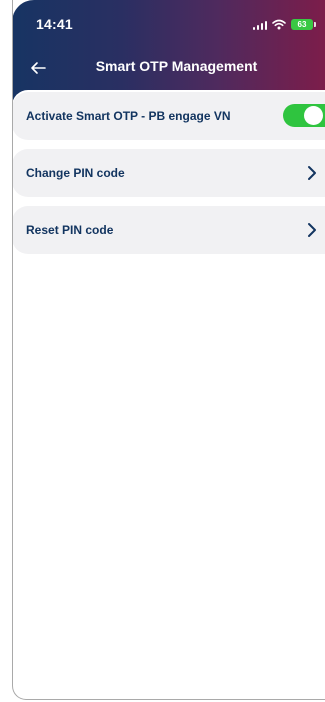 Image resolution: width=325 pixels, height=702 pixels. I want to click on change-pin-row: Change PIN code, so click(168, 173).